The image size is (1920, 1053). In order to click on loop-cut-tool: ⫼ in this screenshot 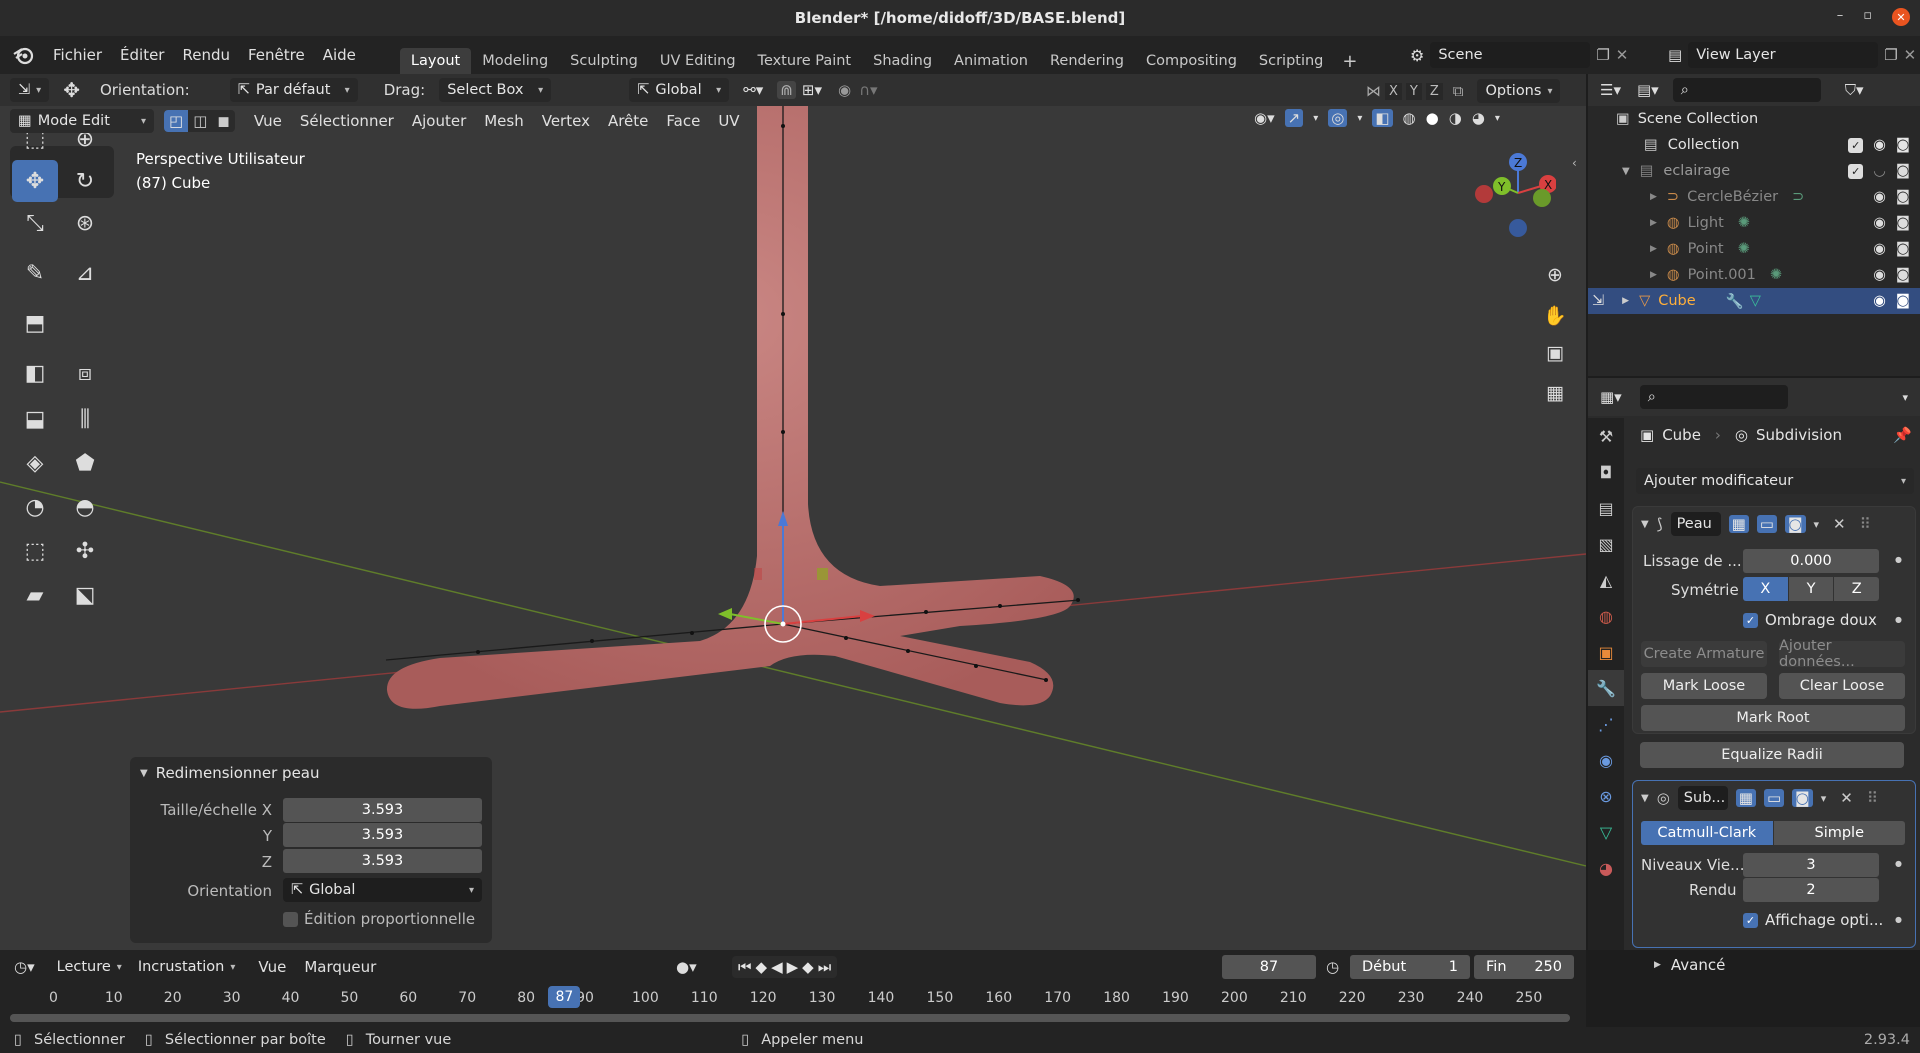, I will do `click(85, 419)`.